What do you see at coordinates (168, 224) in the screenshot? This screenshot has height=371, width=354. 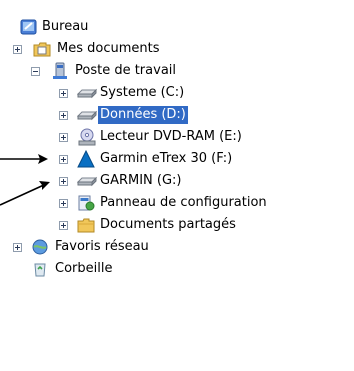 I see `tree-item-label: Documents partagés` at bounding box center [168, 224].